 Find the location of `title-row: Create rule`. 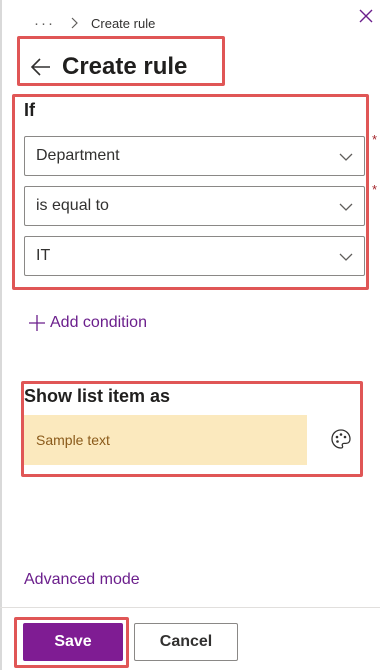

title-row: Create rule is located at coordinates (108, 67).